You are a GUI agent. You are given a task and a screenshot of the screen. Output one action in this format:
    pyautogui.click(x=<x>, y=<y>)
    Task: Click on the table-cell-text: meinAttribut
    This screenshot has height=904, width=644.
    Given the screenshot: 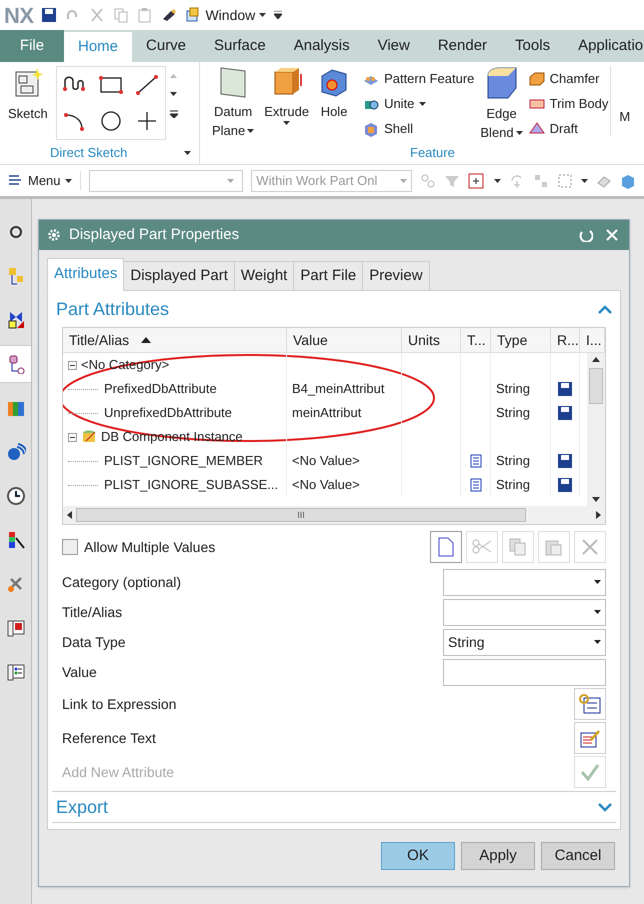 What is the action you would take?
    pyautogui.click(x=327, y=413)
    